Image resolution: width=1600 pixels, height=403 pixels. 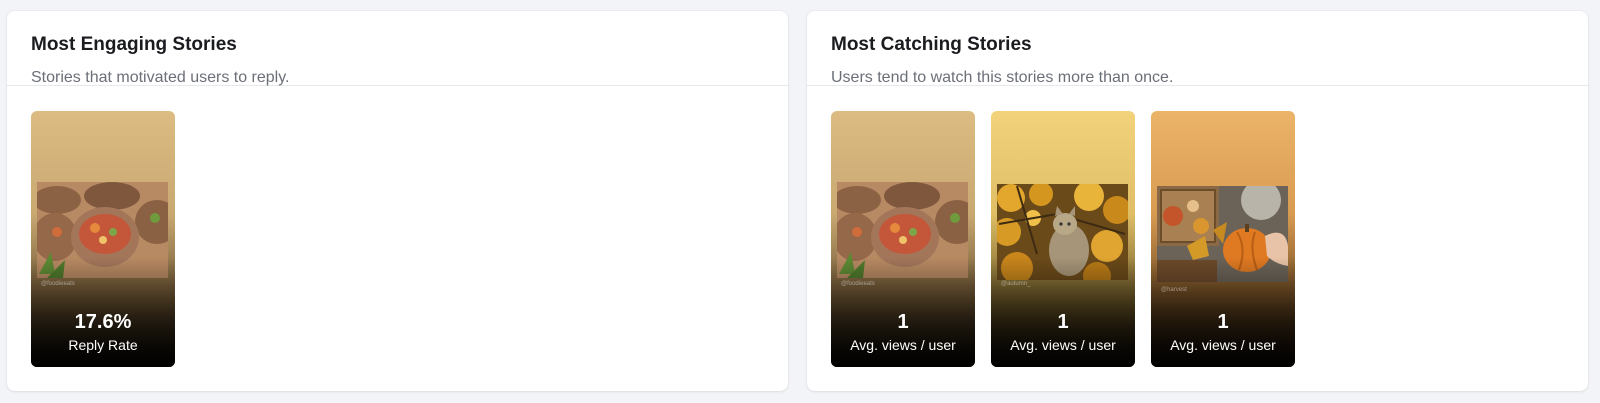 What do you see at coordinates (1063, 239) in the screenshot?
I see `story-card: @autumn_ 1 Avg. views / user` at bounding box center [1063, 239].